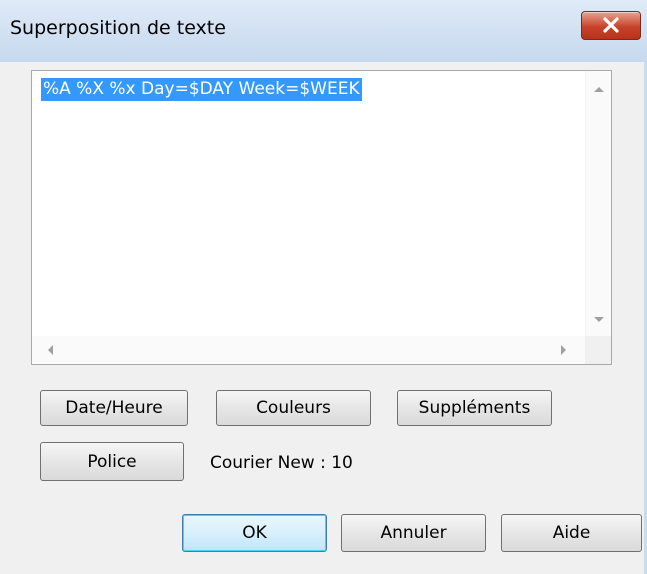  I want to click on close-icon, so click(611, 25).